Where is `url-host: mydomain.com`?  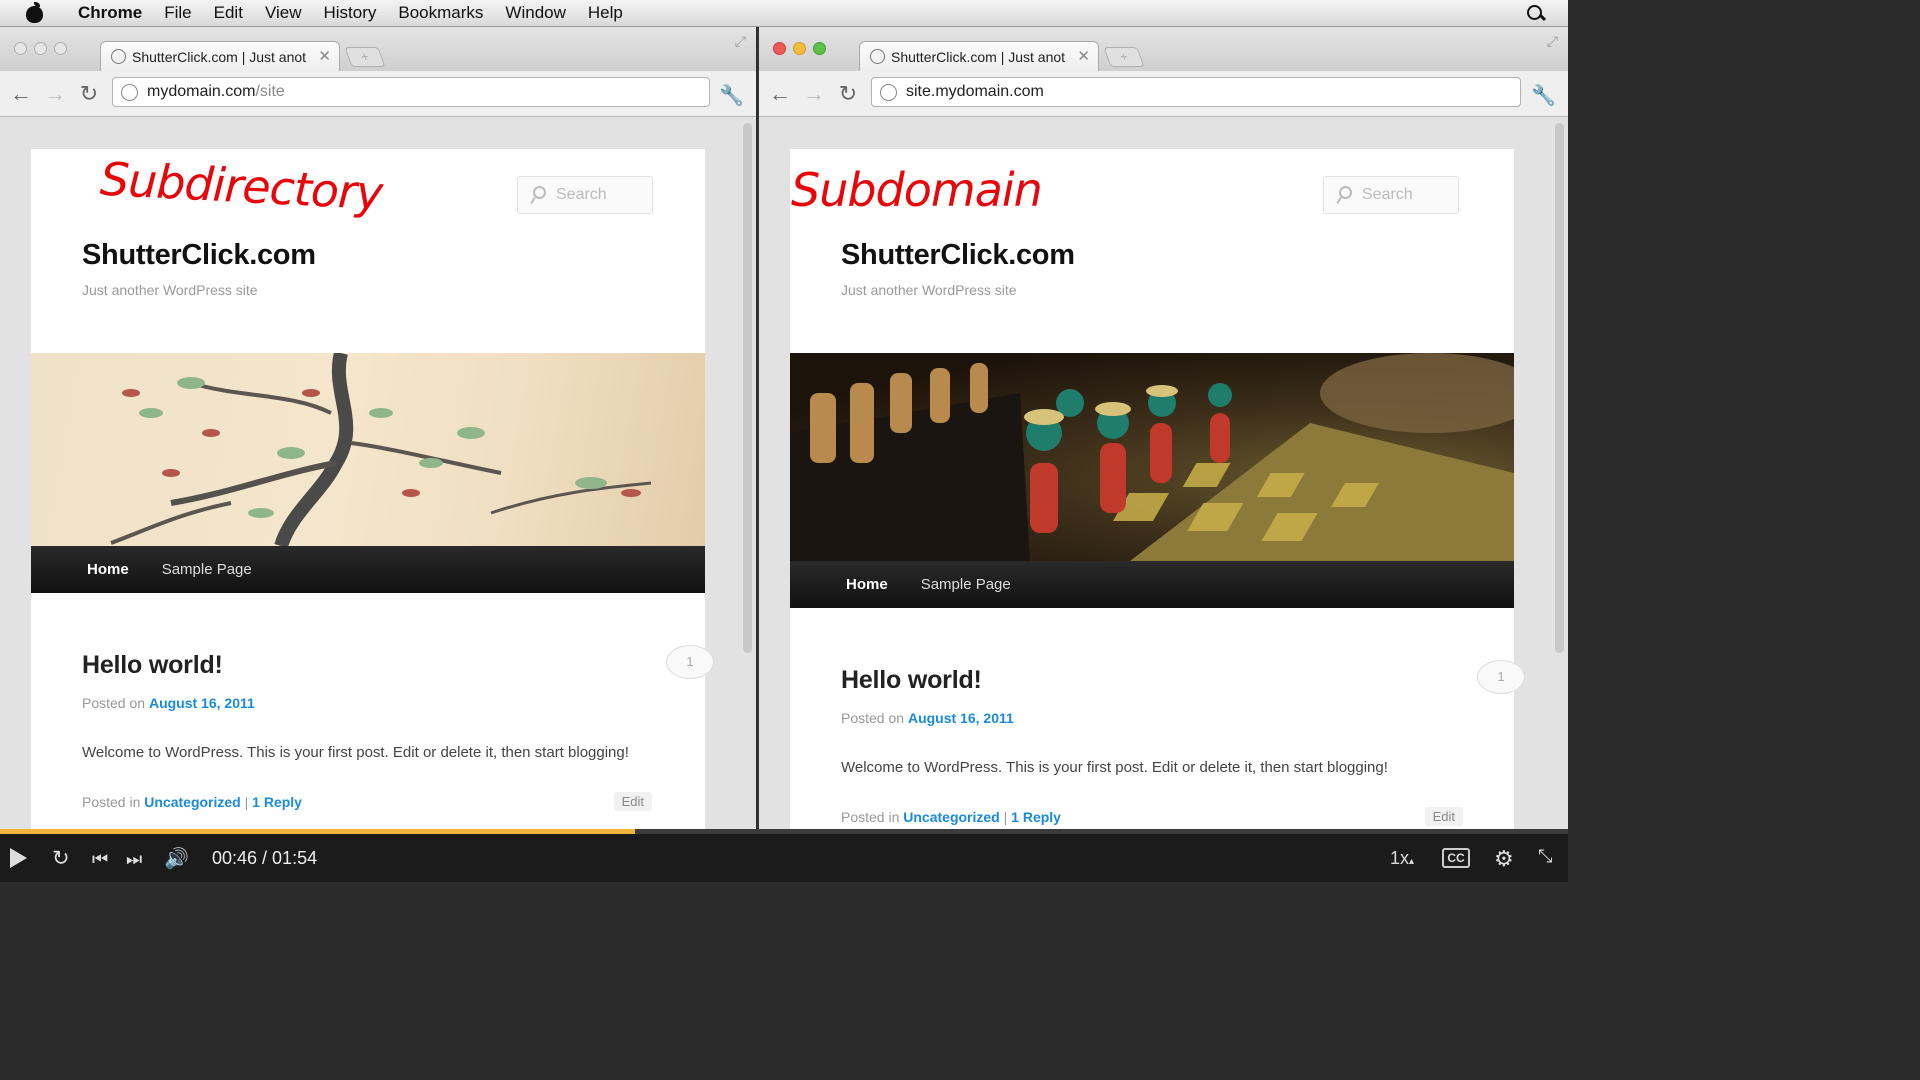 url-host: mydomain.com is located at coordinates (201, 91).